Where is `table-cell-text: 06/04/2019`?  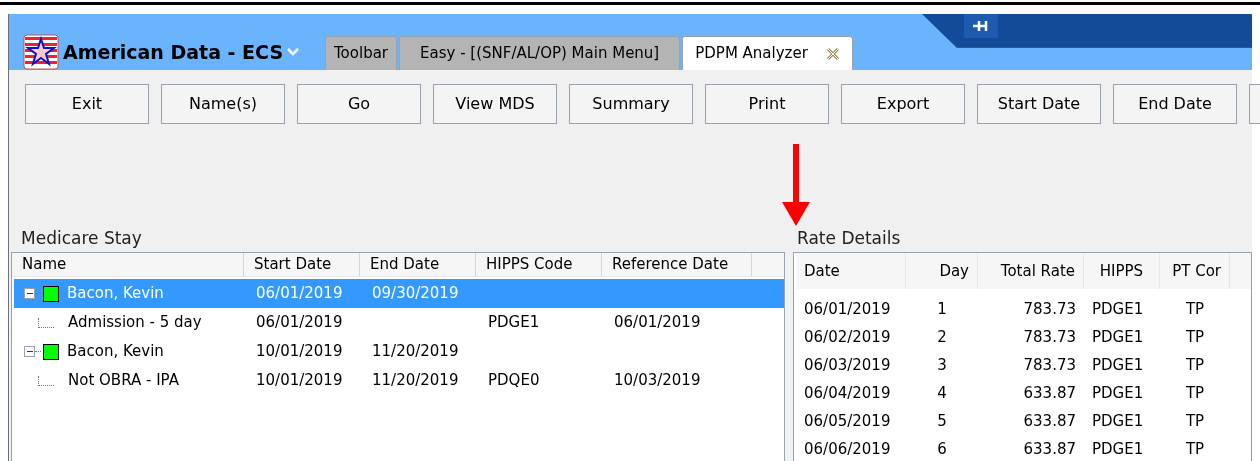
table-cell-text: 06/04/2019 is located at coordinates (847, 393).